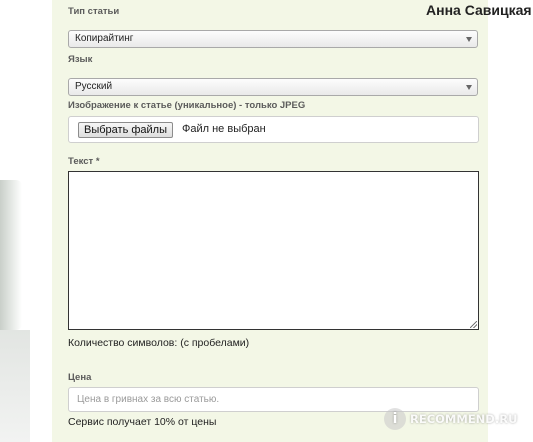 This screenshot has height=442, width=533. Describe the element at coordinates (80, 377) in the screenshot. I see `price-label: Цена` at that location.